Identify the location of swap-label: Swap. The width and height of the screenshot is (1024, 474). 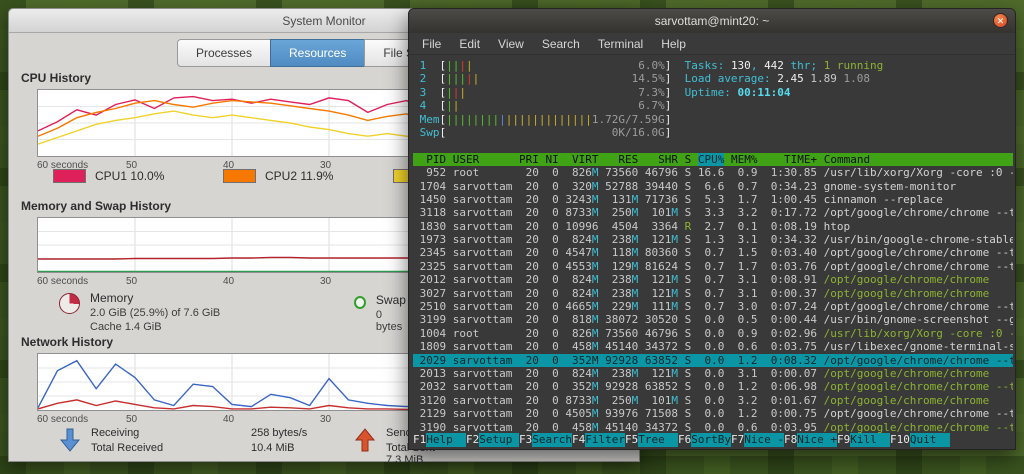
(390, 300).